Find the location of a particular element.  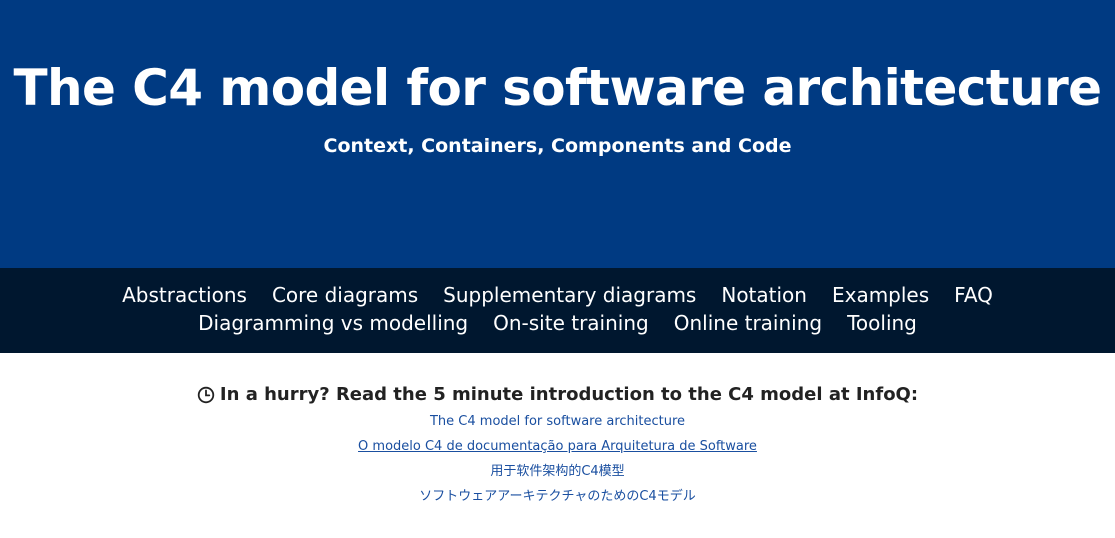

nav-link-abstractions: Abstractions is located at coordinates (184, 295).